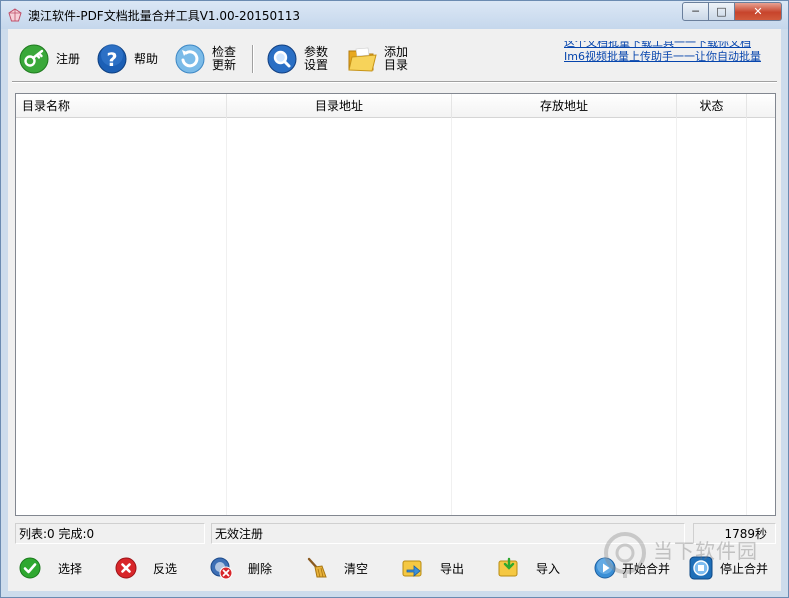 This screenshot has width=789, height=598. I want to click on clear-button: 清空, so click(336, 568).